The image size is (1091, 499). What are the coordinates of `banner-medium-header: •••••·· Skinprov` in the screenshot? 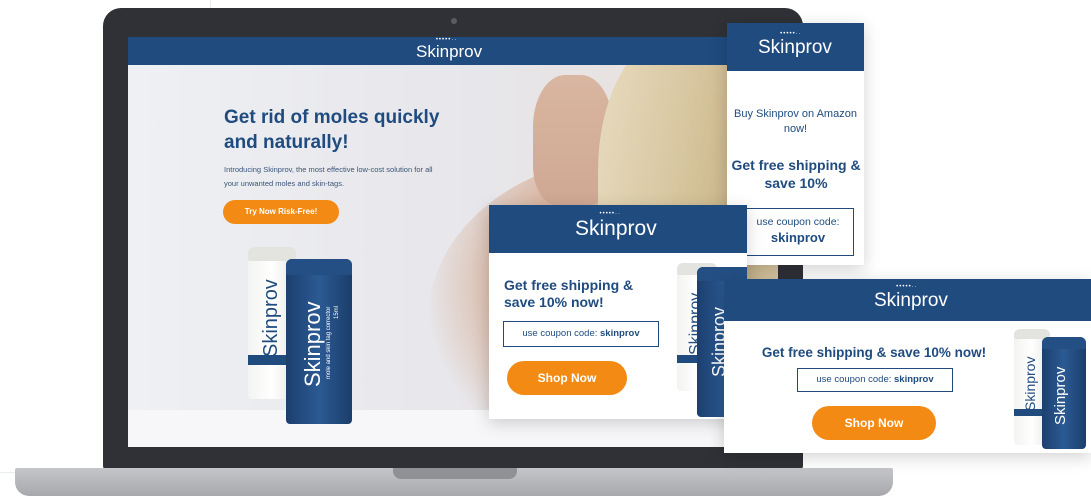 It's located at (618, 229).